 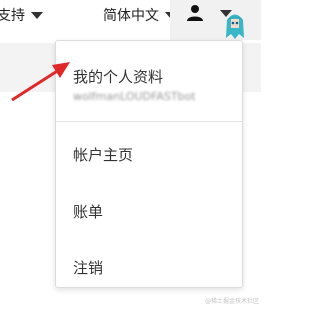 I want to click on support-menu: 支持, so click(x=21, y=15).